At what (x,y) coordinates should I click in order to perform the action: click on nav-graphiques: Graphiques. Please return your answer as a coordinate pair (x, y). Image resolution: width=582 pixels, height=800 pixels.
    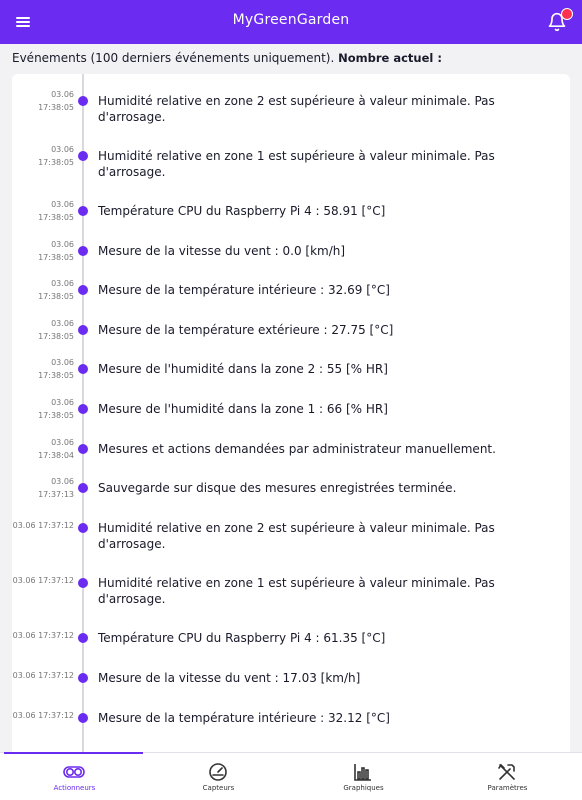
    Looking at the image, I should click on (363, 776).